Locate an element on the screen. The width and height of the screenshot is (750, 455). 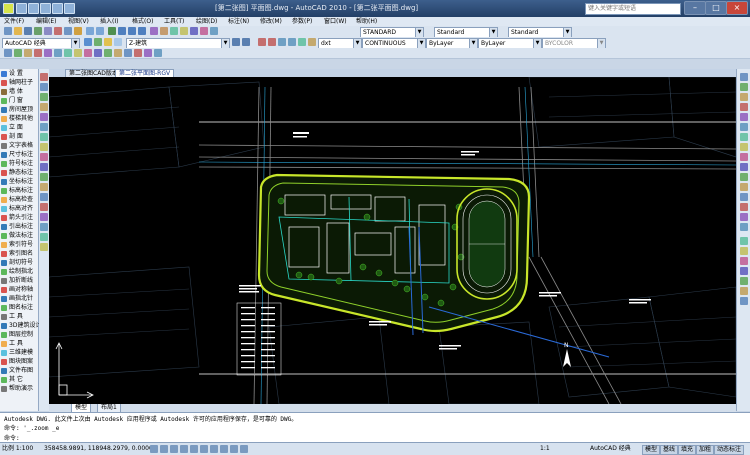
minimize-button: – is located at coordinates (695, 8).